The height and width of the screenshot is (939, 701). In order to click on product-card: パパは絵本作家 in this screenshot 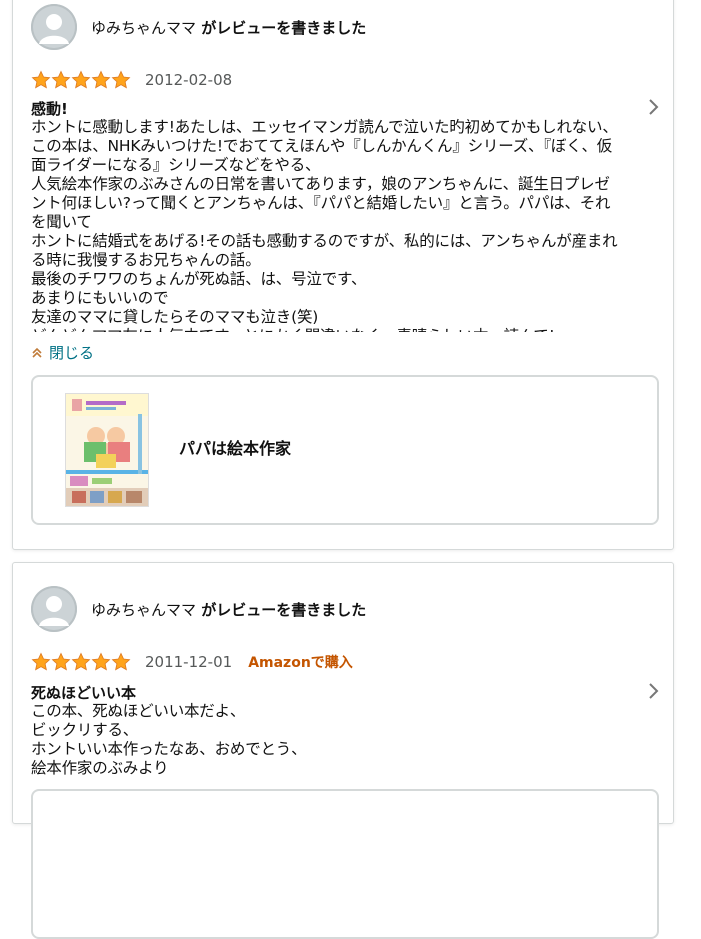, I will do `click(345, 450)`.